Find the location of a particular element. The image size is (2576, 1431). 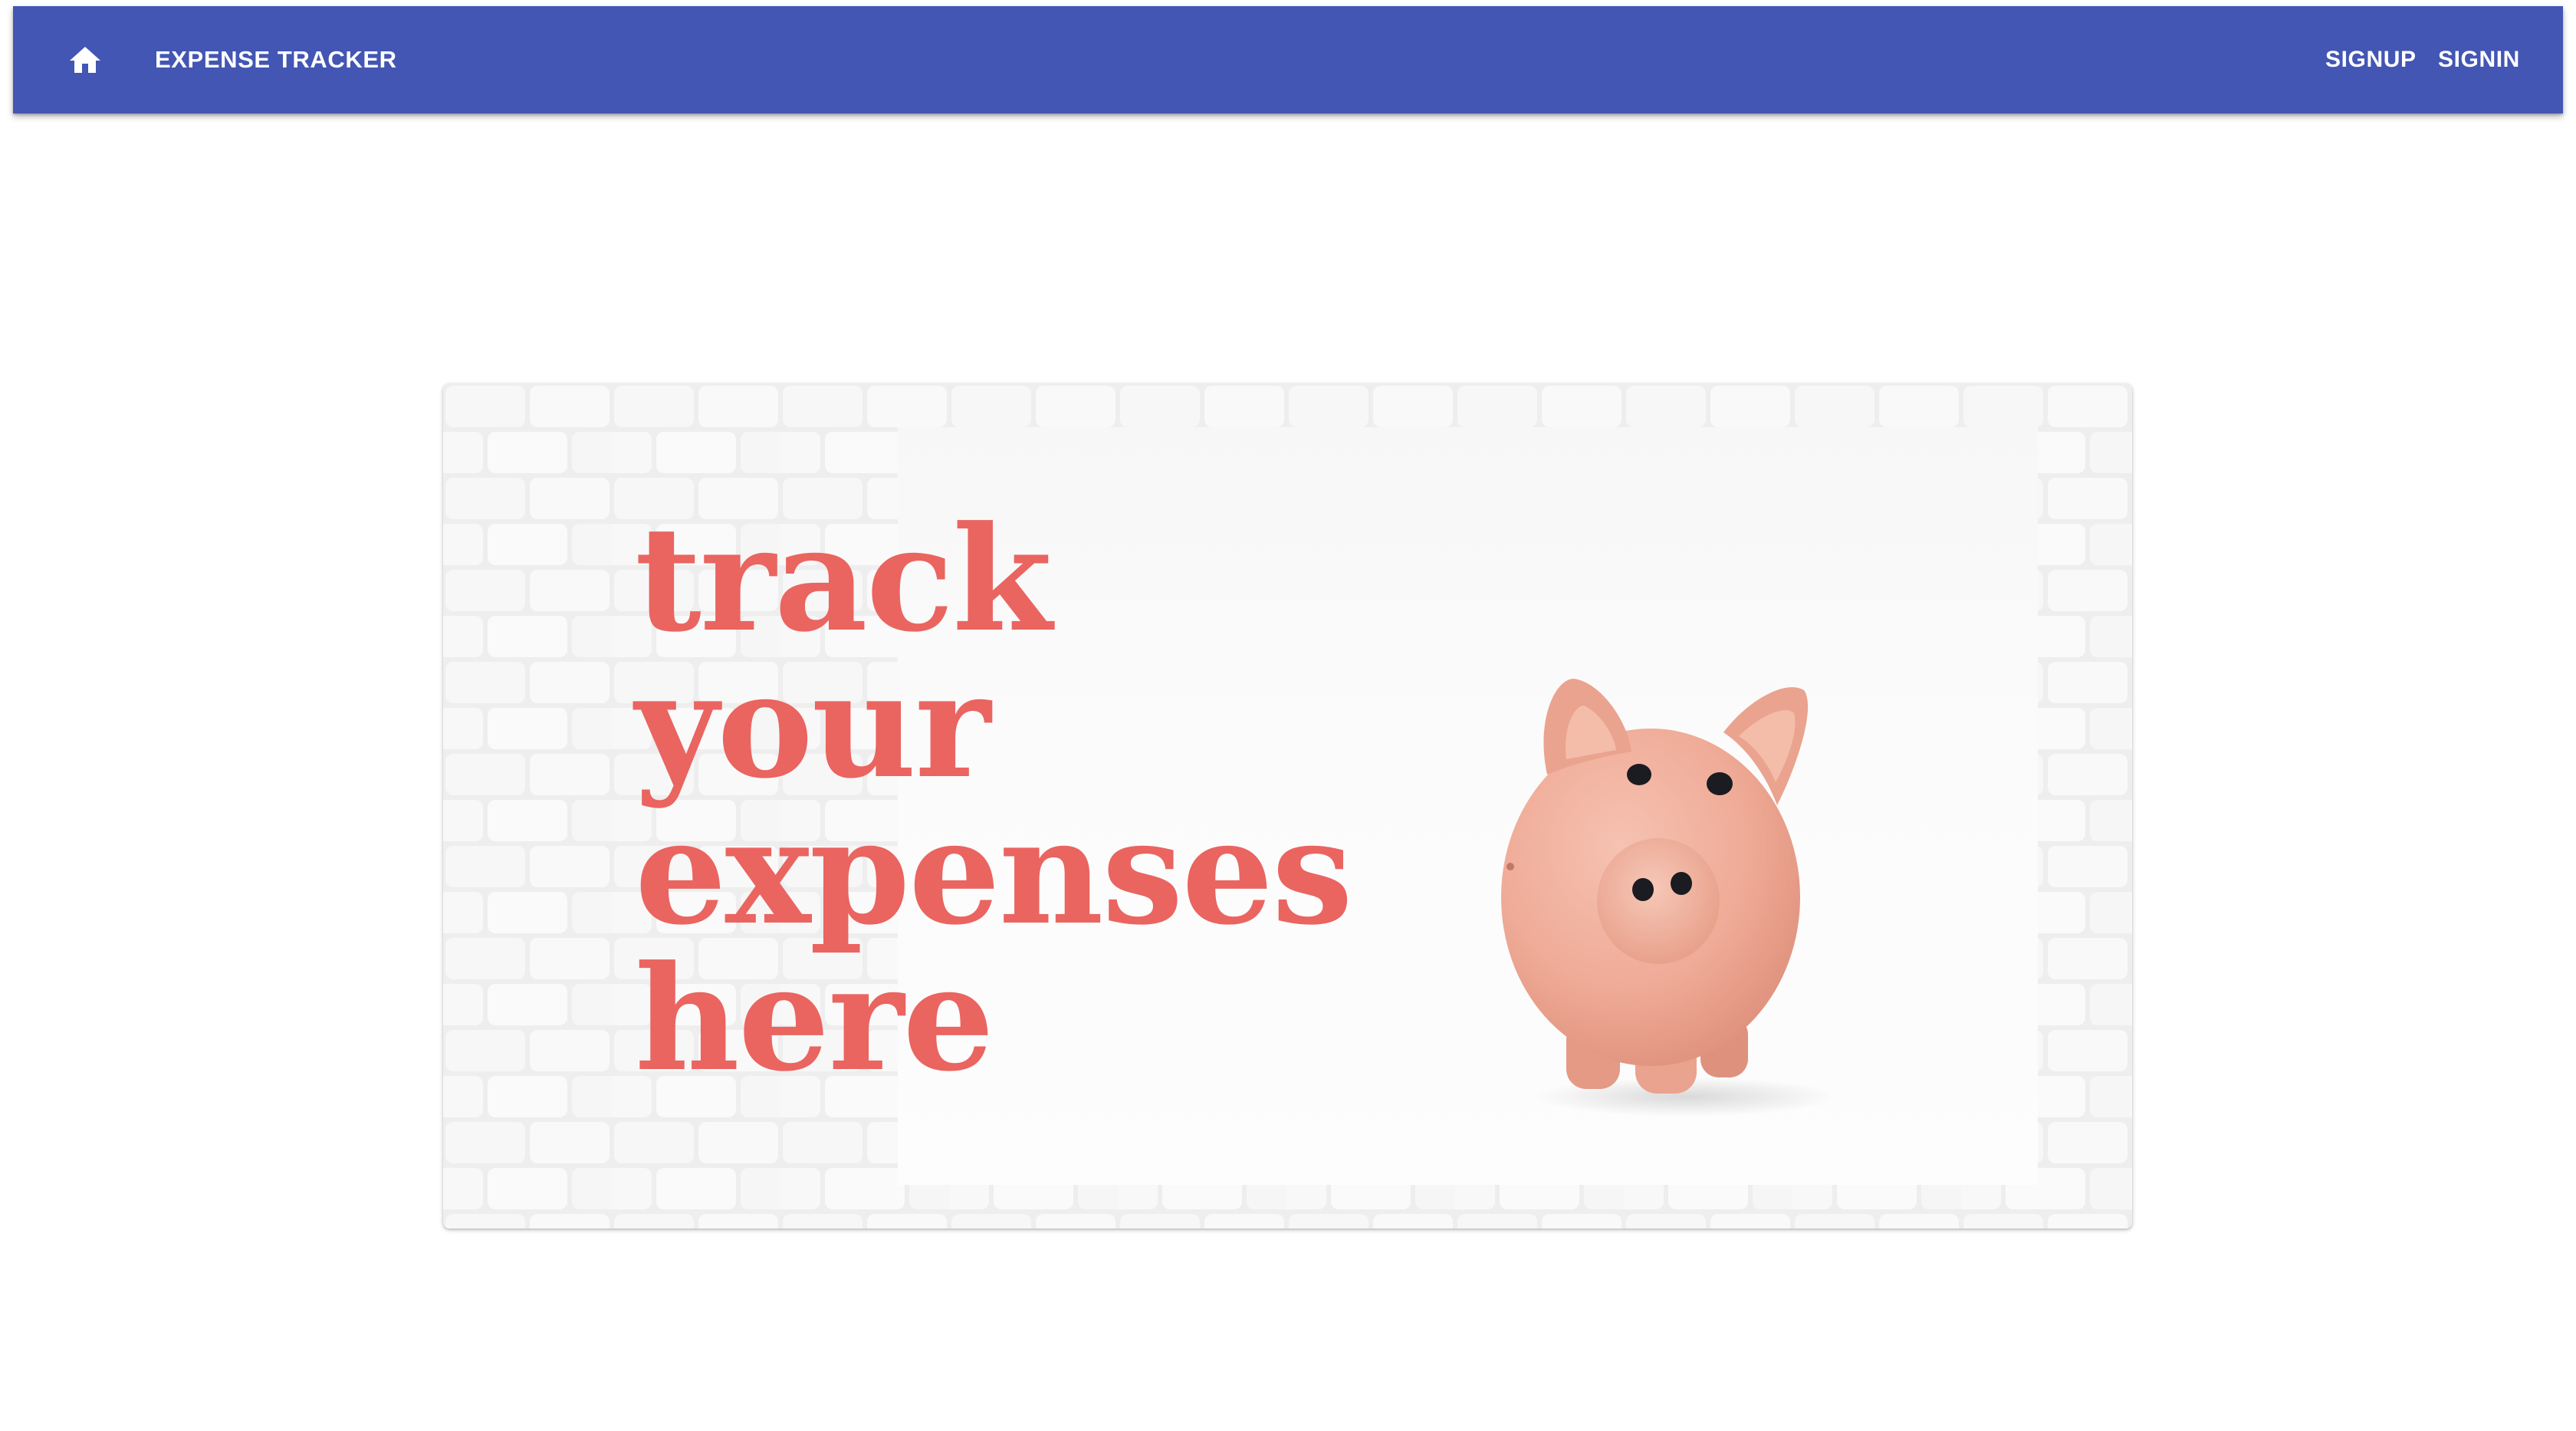

tagline-line: your is located at coordinates (813, 726).